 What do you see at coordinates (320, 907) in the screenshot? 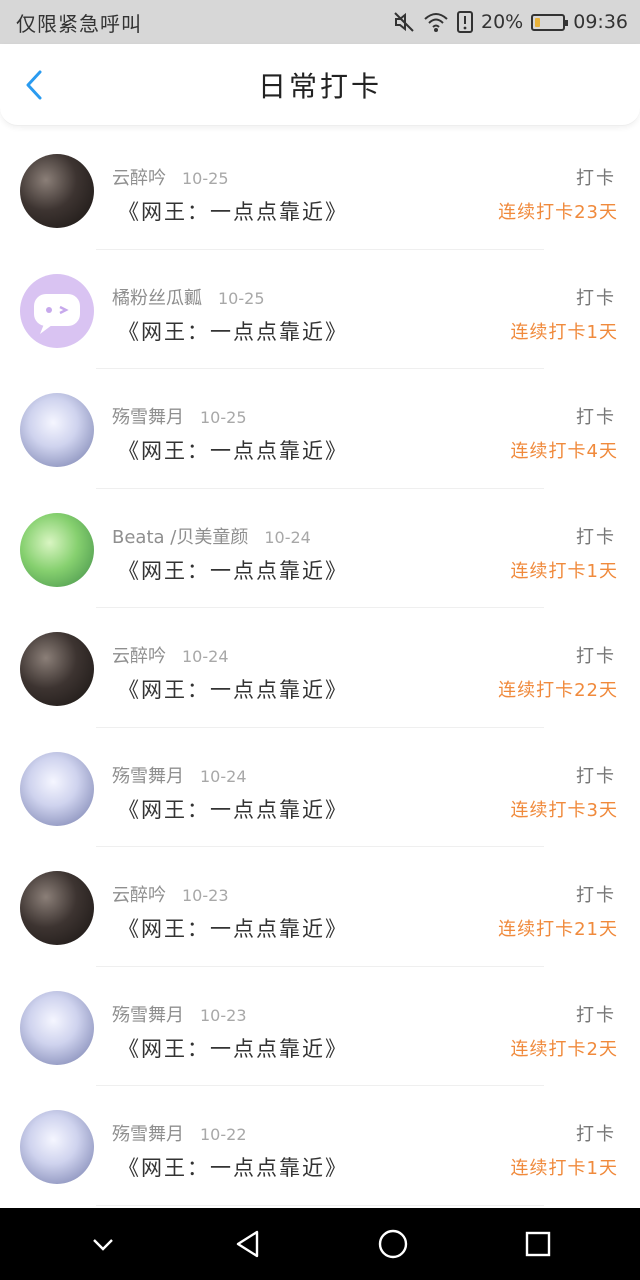
I see `list-item: 云醉吟 10-23 《网王：一点点靠近》 打卡连续打卡21天` at bounding box center [320, 907].